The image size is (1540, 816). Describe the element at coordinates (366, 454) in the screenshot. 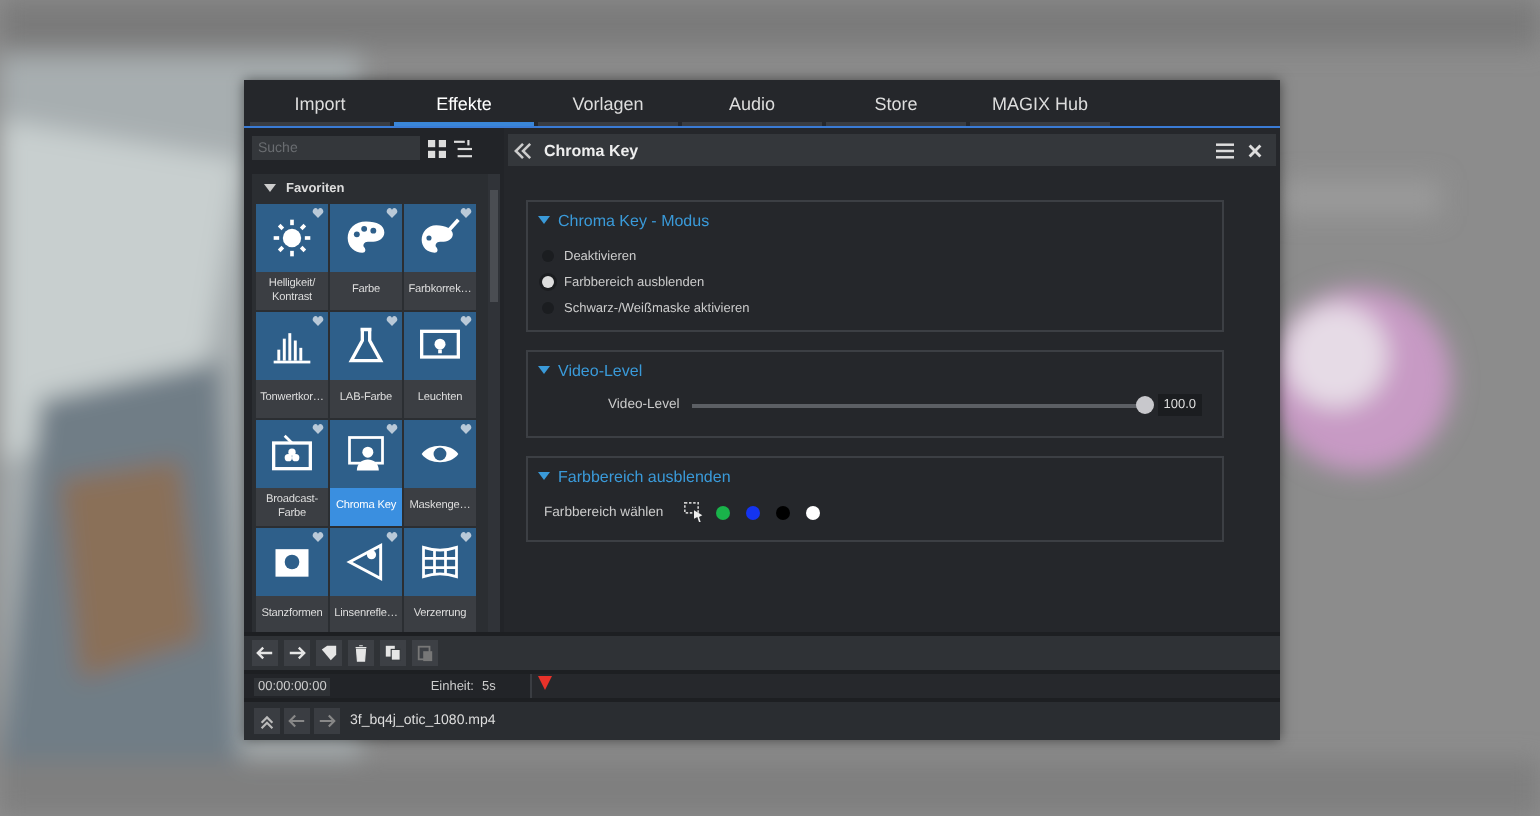

I see `person-screen-icon` at that location.